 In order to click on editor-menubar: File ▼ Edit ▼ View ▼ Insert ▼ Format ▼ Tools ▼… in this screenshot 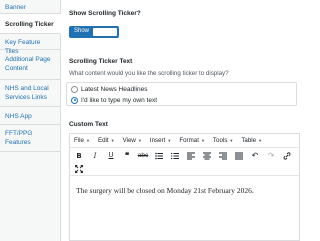, I will do `click(184, 141)`.